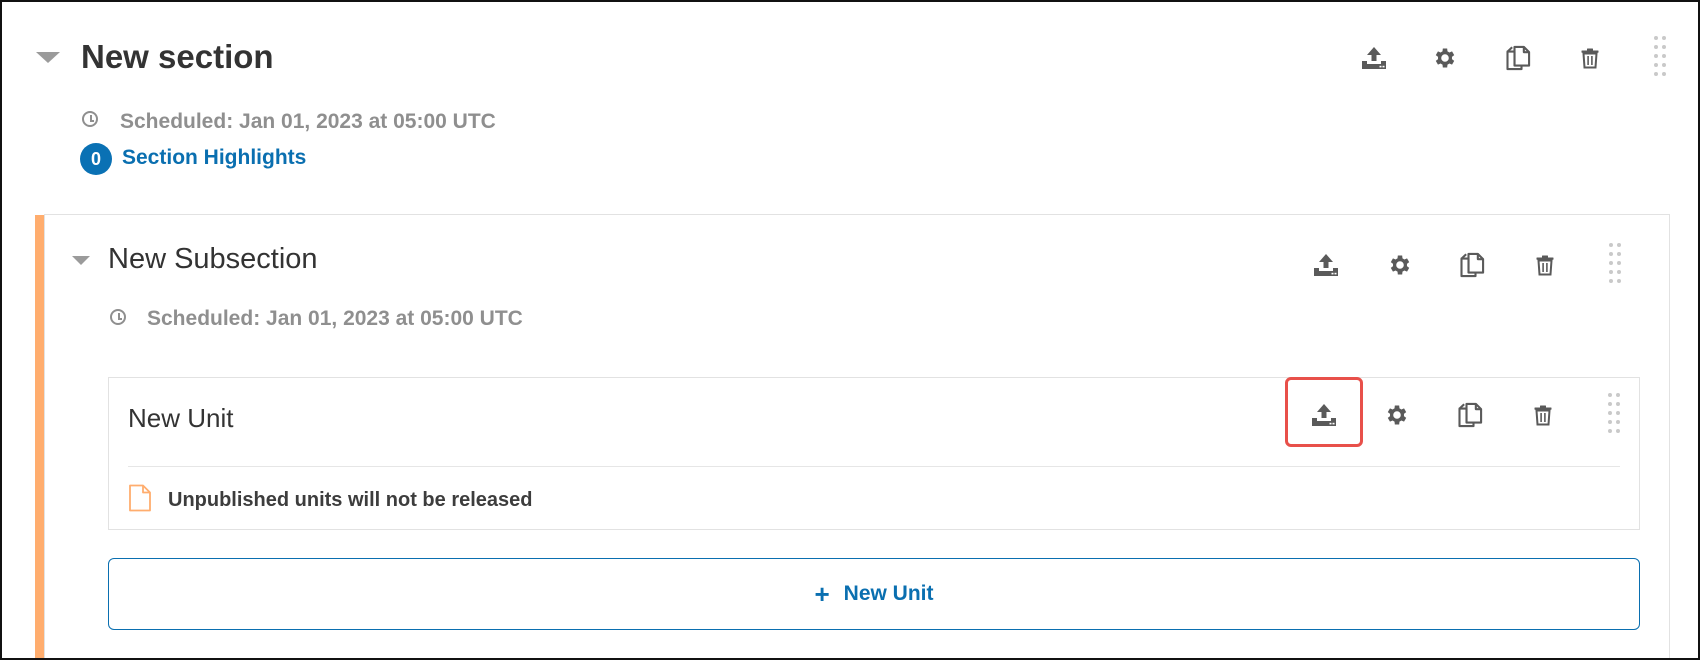 The height and width of the screenshot is (660, 1700). Describe the element at coordinates (214, 158) in the screenshot. I see `section-highlights-link: Section Highlights` at that location.